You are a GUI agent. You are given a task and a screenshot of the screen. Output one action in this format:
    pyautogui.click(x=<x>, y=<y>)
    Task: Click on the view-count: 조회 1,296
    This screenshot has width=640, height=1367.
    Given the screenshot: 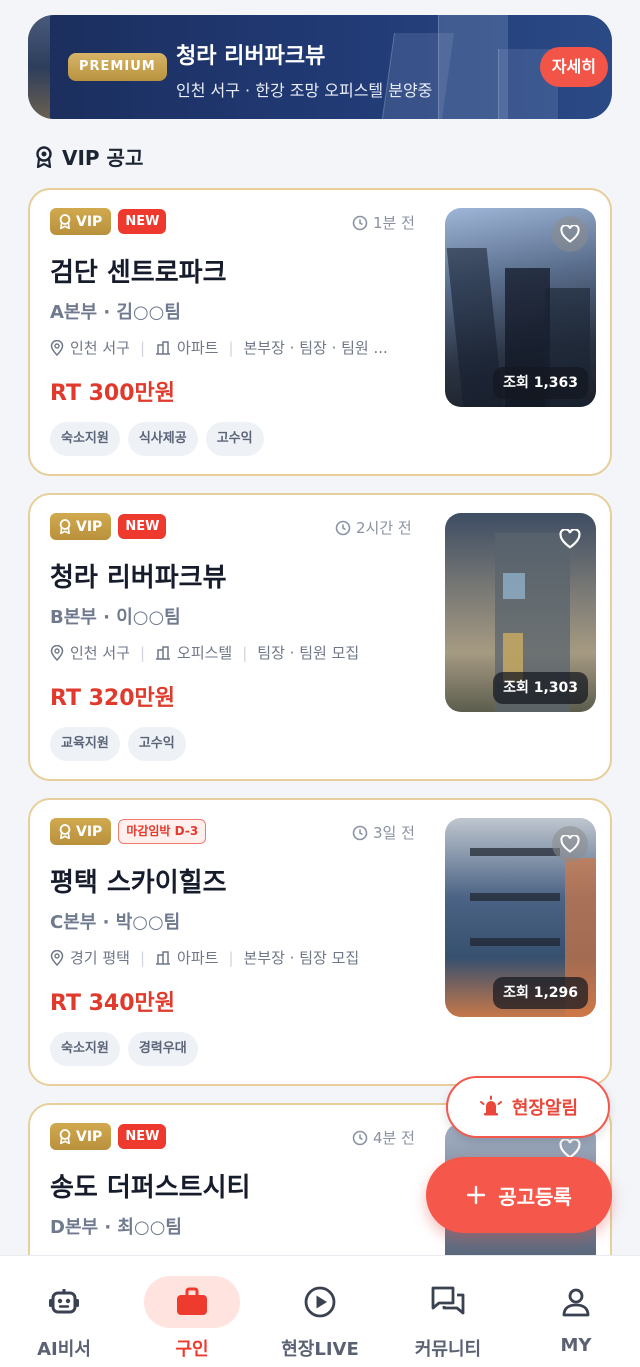 What is the action you would take?
    pyautogui.click(x=540, y=993)
    